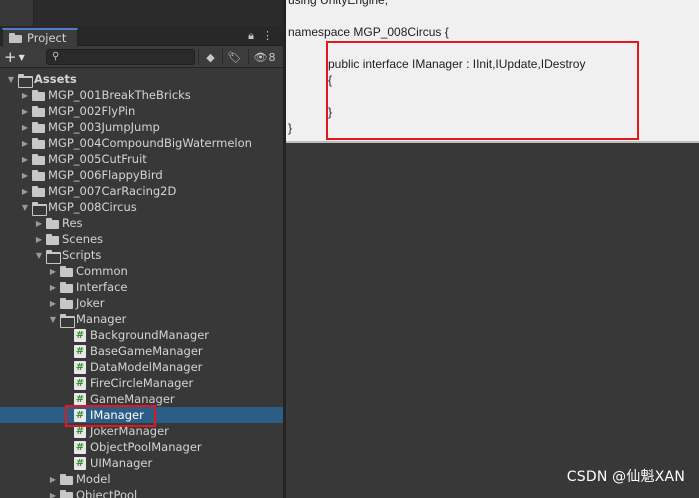 The height and width of the screenshot is (498, 699). I want to click on folder-item: ▶ MGP_005CutFruit, so click(141, 159).